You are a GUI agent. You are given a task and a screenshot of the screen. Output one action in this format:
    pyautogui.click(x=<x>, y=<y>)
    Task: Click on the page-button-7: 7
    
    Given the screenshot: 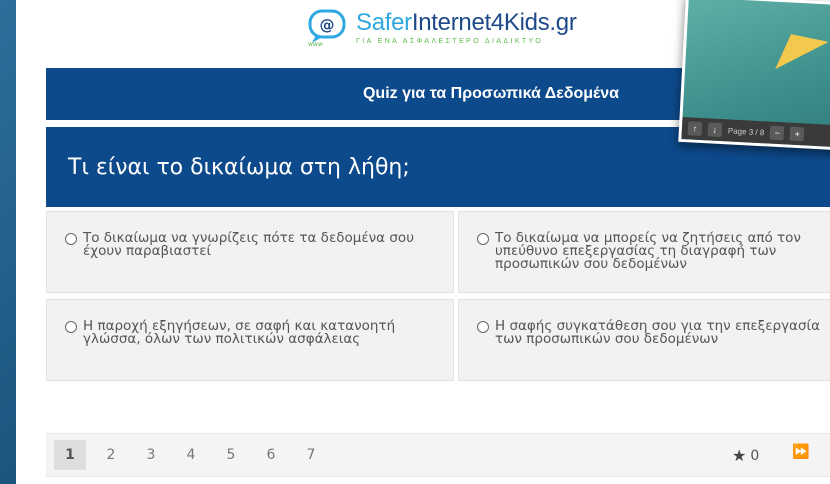 What is the action you would take?
    pyautogui.click(x=311, y=455)
    